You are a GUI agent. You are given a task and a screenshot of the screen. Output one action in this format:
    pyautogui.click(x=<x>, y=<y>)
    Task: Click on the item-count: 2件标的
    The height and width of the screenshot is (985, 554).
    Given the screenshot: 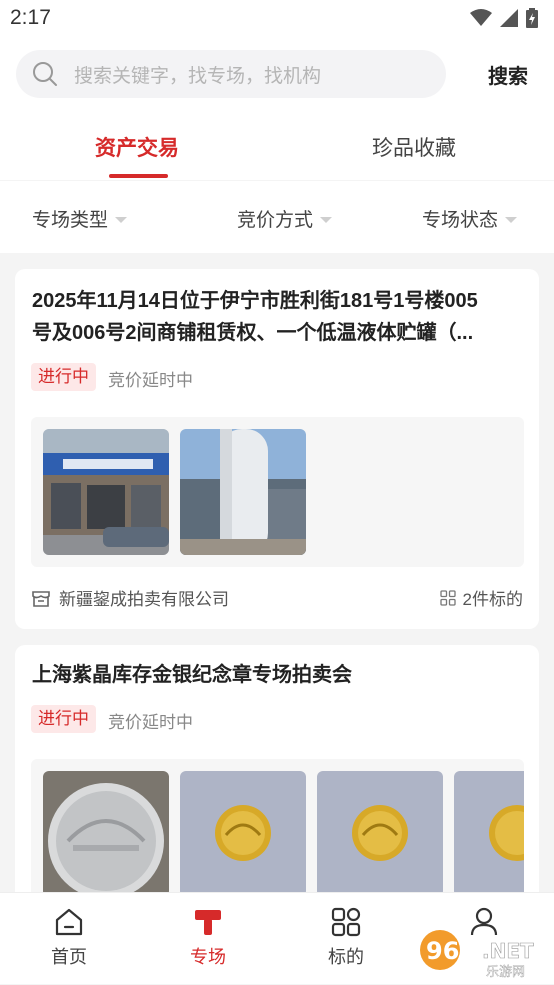 What is the action you would take?
    pyautogui.click(x=481, y=597)
    